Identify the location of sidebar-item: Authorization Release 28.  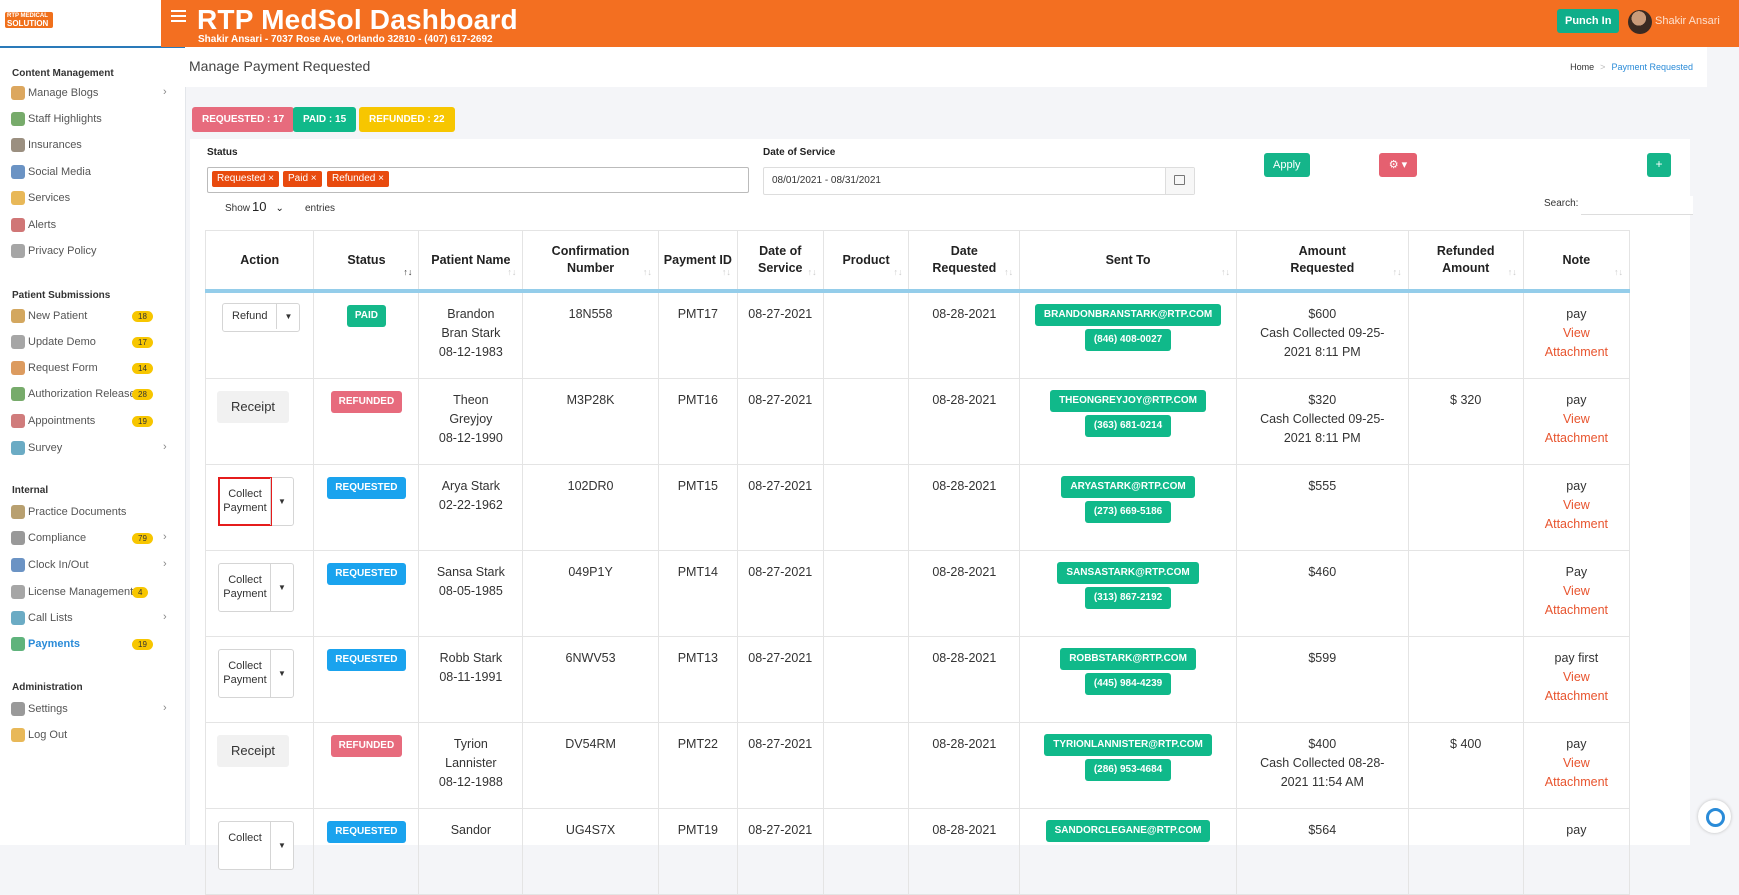
(92, 395).